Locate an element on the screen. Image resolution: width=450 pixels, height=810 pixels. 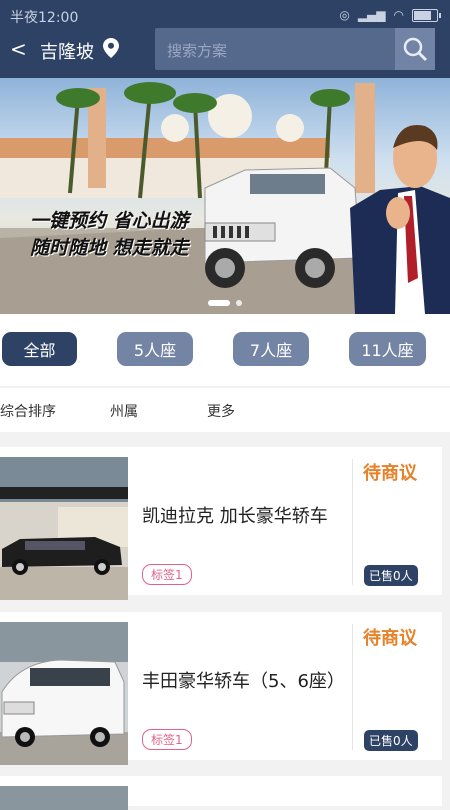
status-time: 半夜12:00 is located at coordinates (44, 18).